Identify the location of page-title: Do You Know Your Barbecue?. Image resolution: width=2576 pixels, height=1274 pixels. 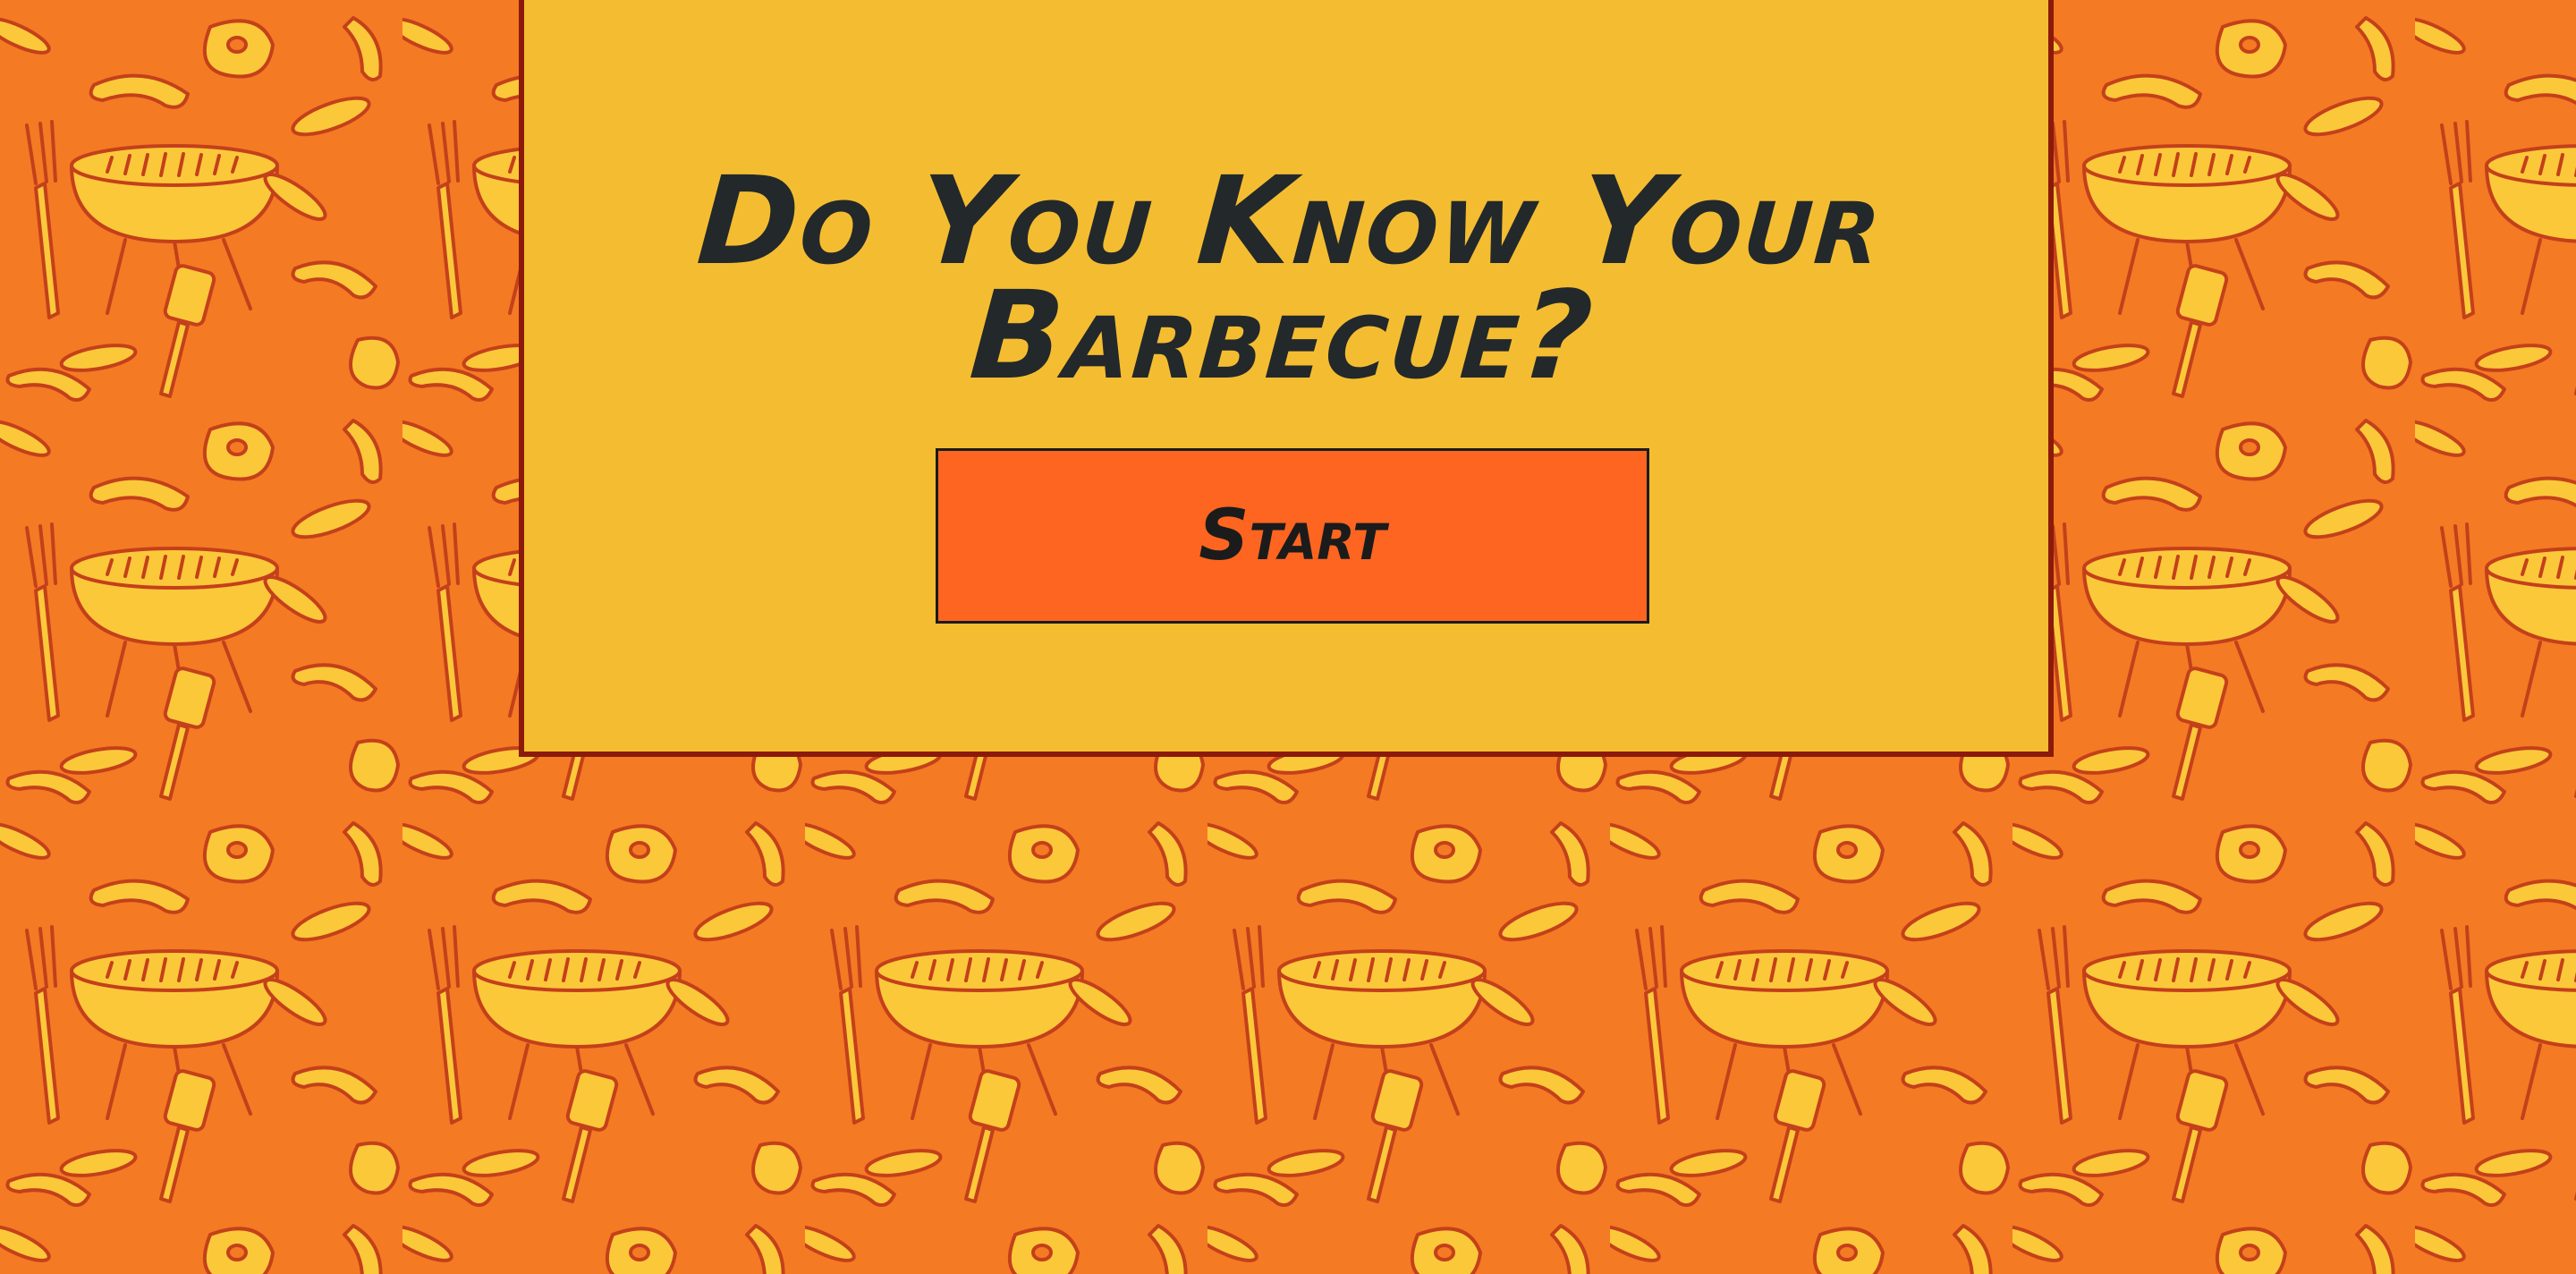
(1290, 279).